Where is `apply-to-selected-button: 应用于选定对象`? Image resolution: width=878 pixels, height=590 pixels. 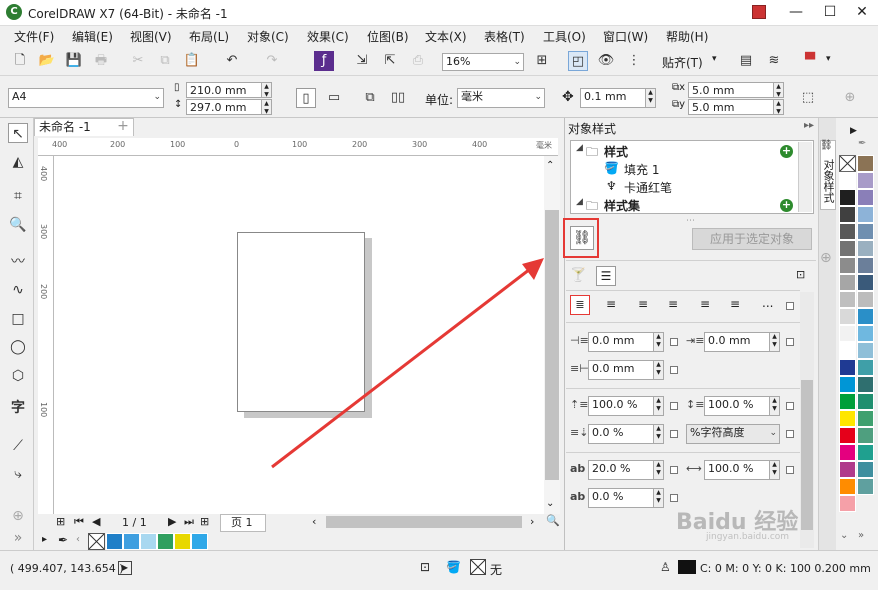
apply-to-selected-button: 应用于选定对象 is located at coordinates (752, 239).